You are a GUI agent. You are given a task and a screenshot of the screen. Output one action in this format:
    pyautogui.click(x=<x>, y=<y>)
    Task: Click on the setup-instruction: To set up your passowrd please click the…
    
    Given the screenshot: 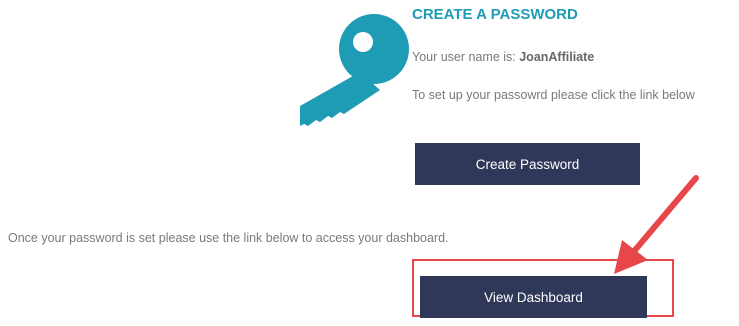 What is the action you would take?
    pyautogui.click(x=553, y=95)
    